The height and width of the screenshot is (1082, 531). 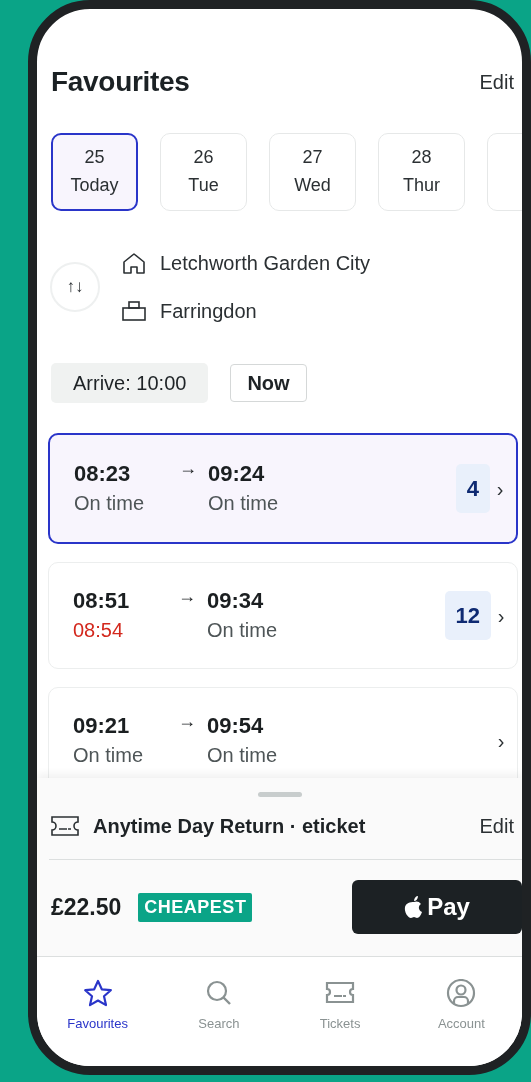 What do you see at coordinates (437, 907) in the screenshot?
I see `pay-button: Pay` at bounding box center [437, 907].